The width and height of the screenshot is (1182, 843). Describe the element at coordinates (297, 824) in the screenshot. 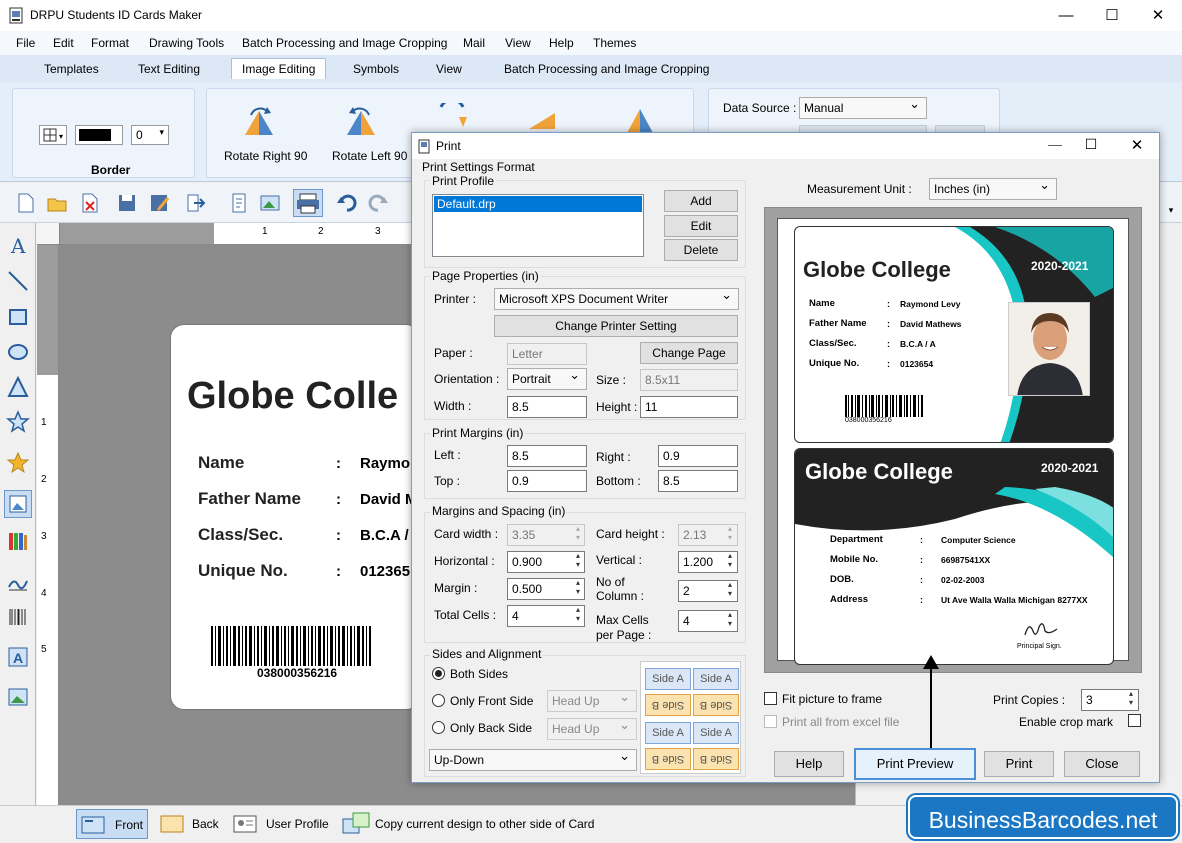

I see `user-profile-label: User Profile` at that location.